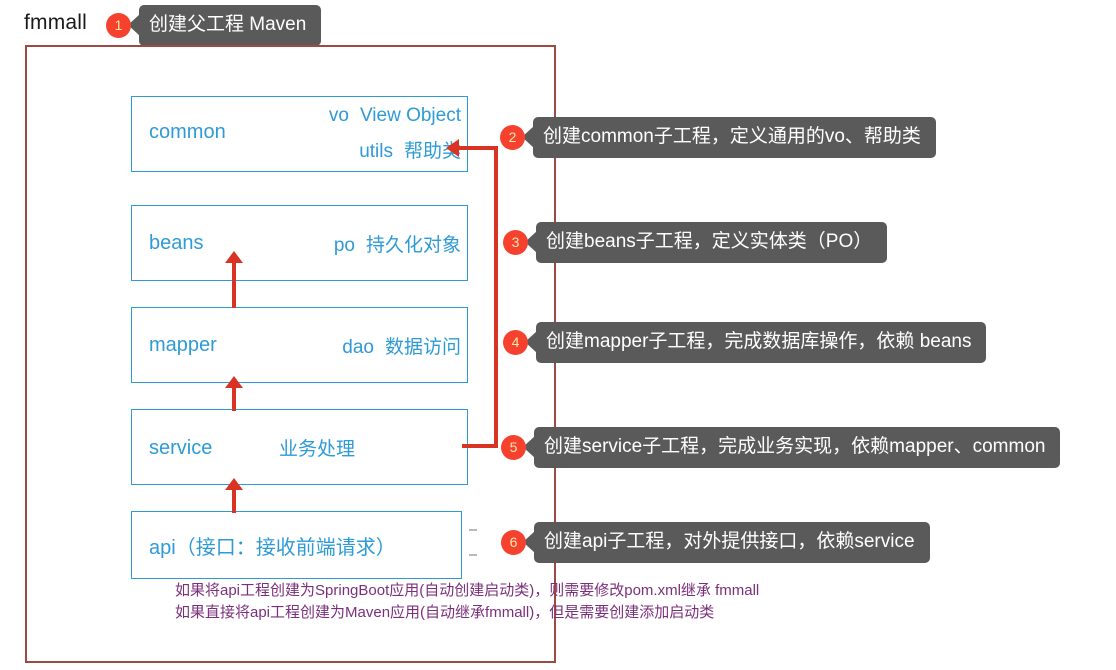 The image size is (1116, 670). What do you see at coordinates (515, 242) in the screenshot?
I see `step-badge-3: 3` at bounding box center [515, 242].